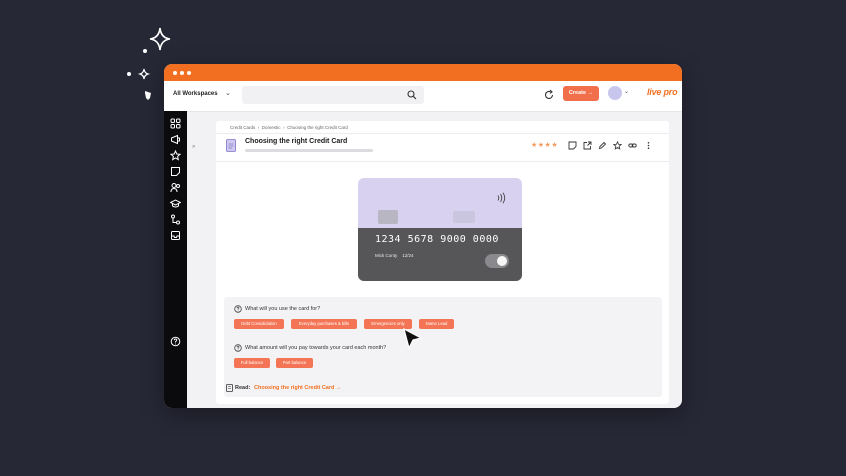  What do you see at coordinates (412, 95) in the screenshot?
I see `search-icon` at bounding box center [412, 95].